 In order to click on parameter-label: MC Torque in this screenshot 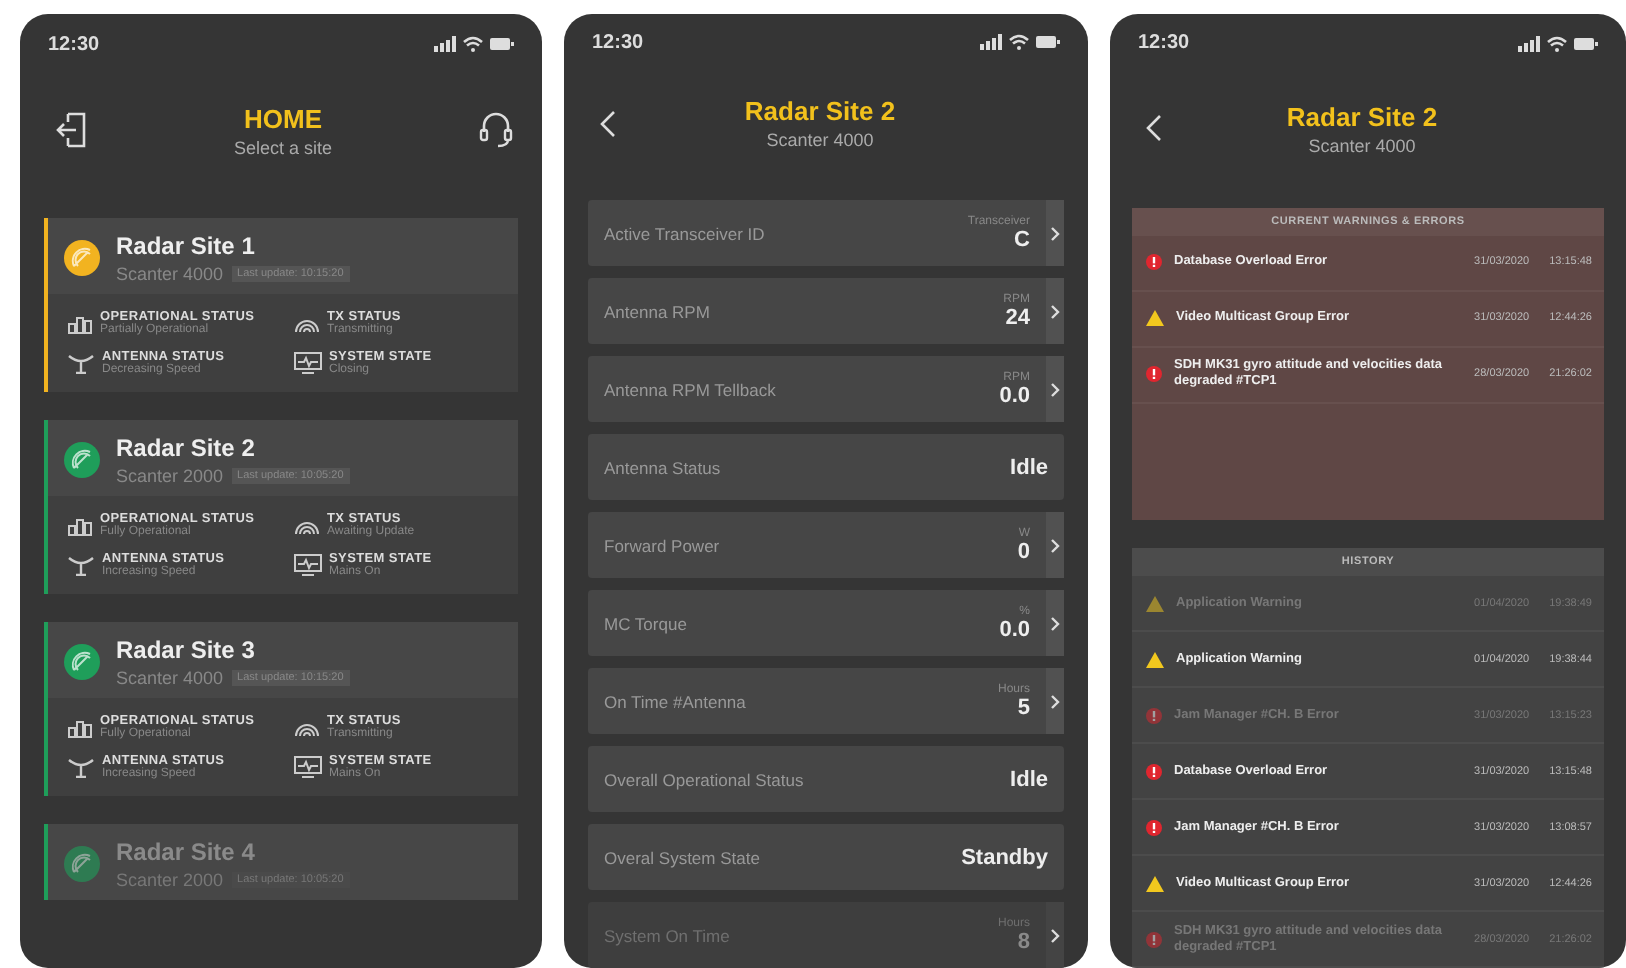, I will do `click(646, 623)`.